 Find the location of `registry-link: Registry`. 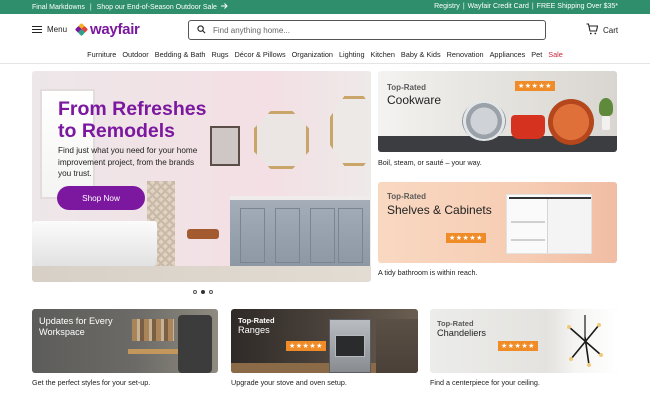

registry-link: Registry is located at coordinates (447, 6).